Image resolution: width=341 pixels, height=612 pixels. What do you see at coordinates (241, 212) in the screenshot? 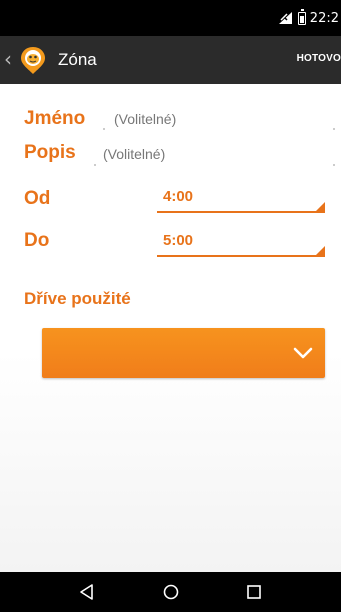
I see `from-spinner-underline` at bounding box center [241, 212].